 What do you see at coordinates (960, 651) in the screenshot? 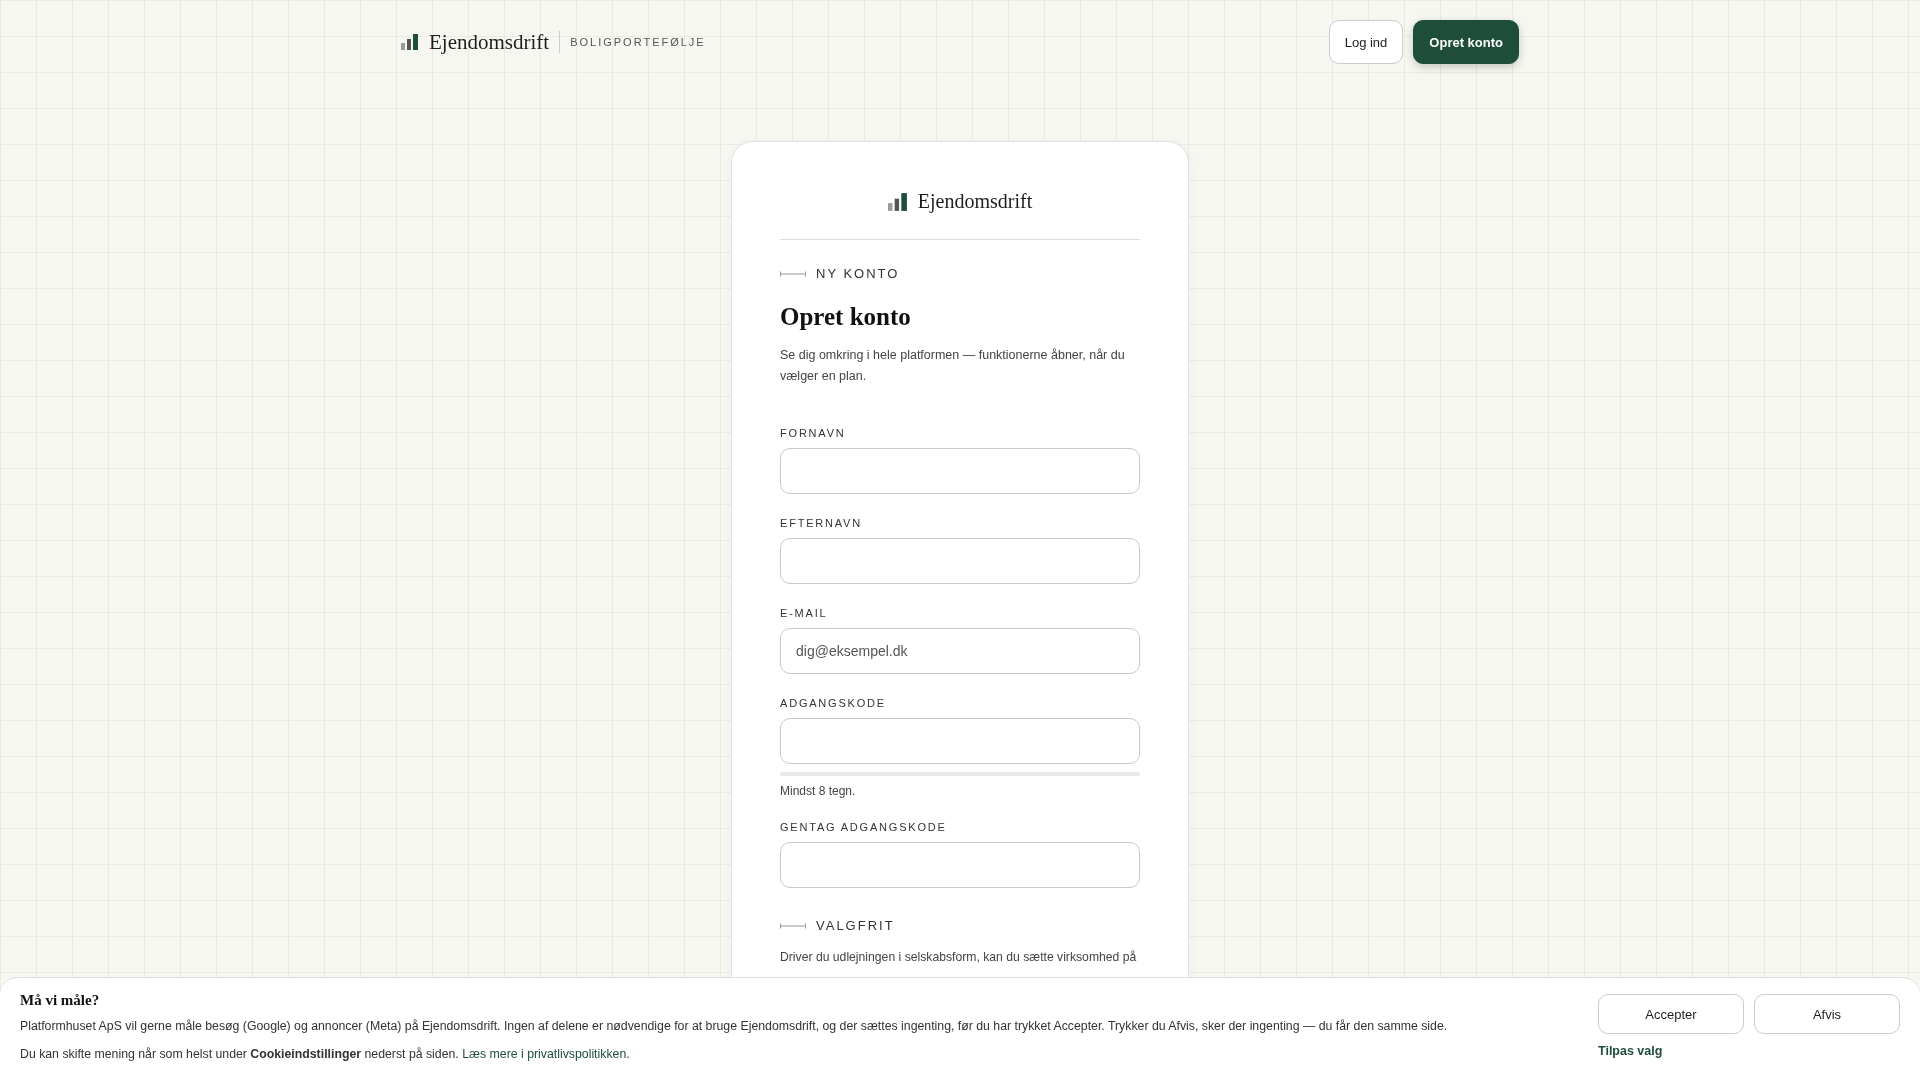
I see `input-field: dig@eksempel.dk` at bounding box center [960, 651].